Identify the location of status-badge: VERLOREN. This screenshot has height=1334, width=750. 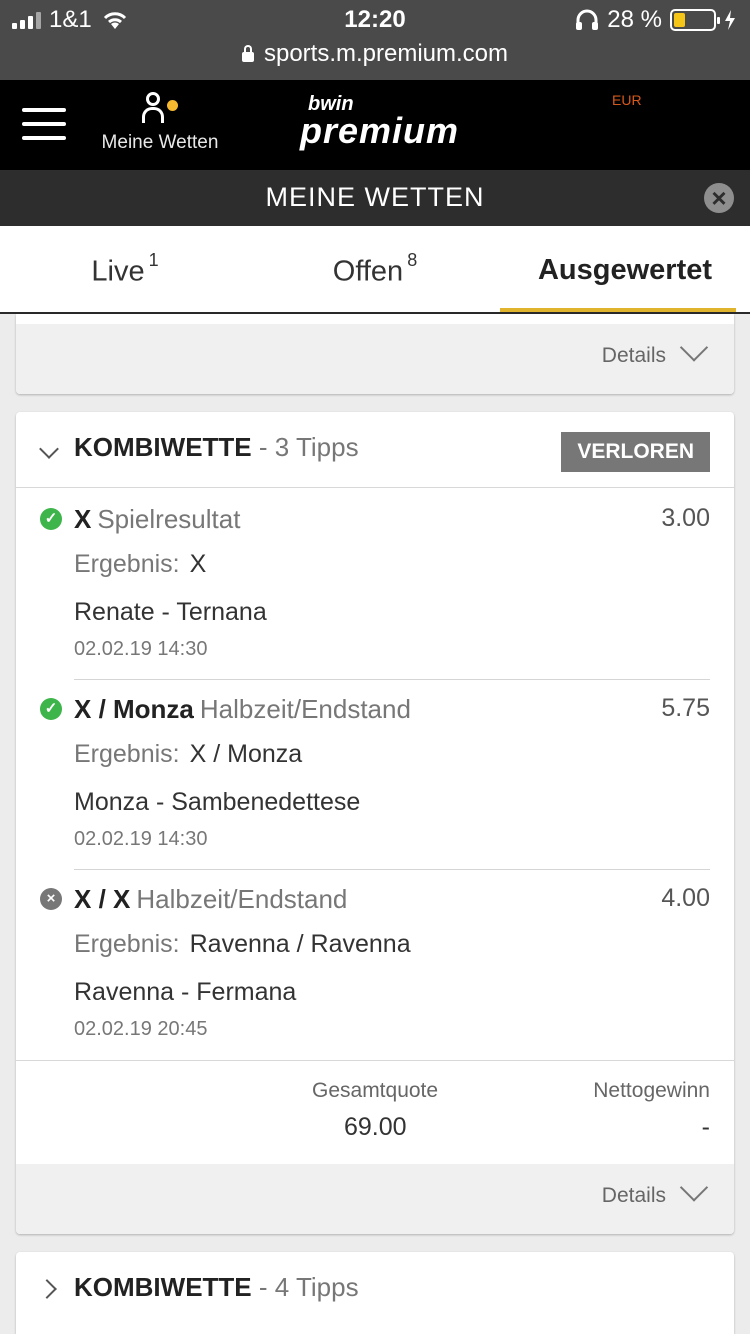
(635, 452).